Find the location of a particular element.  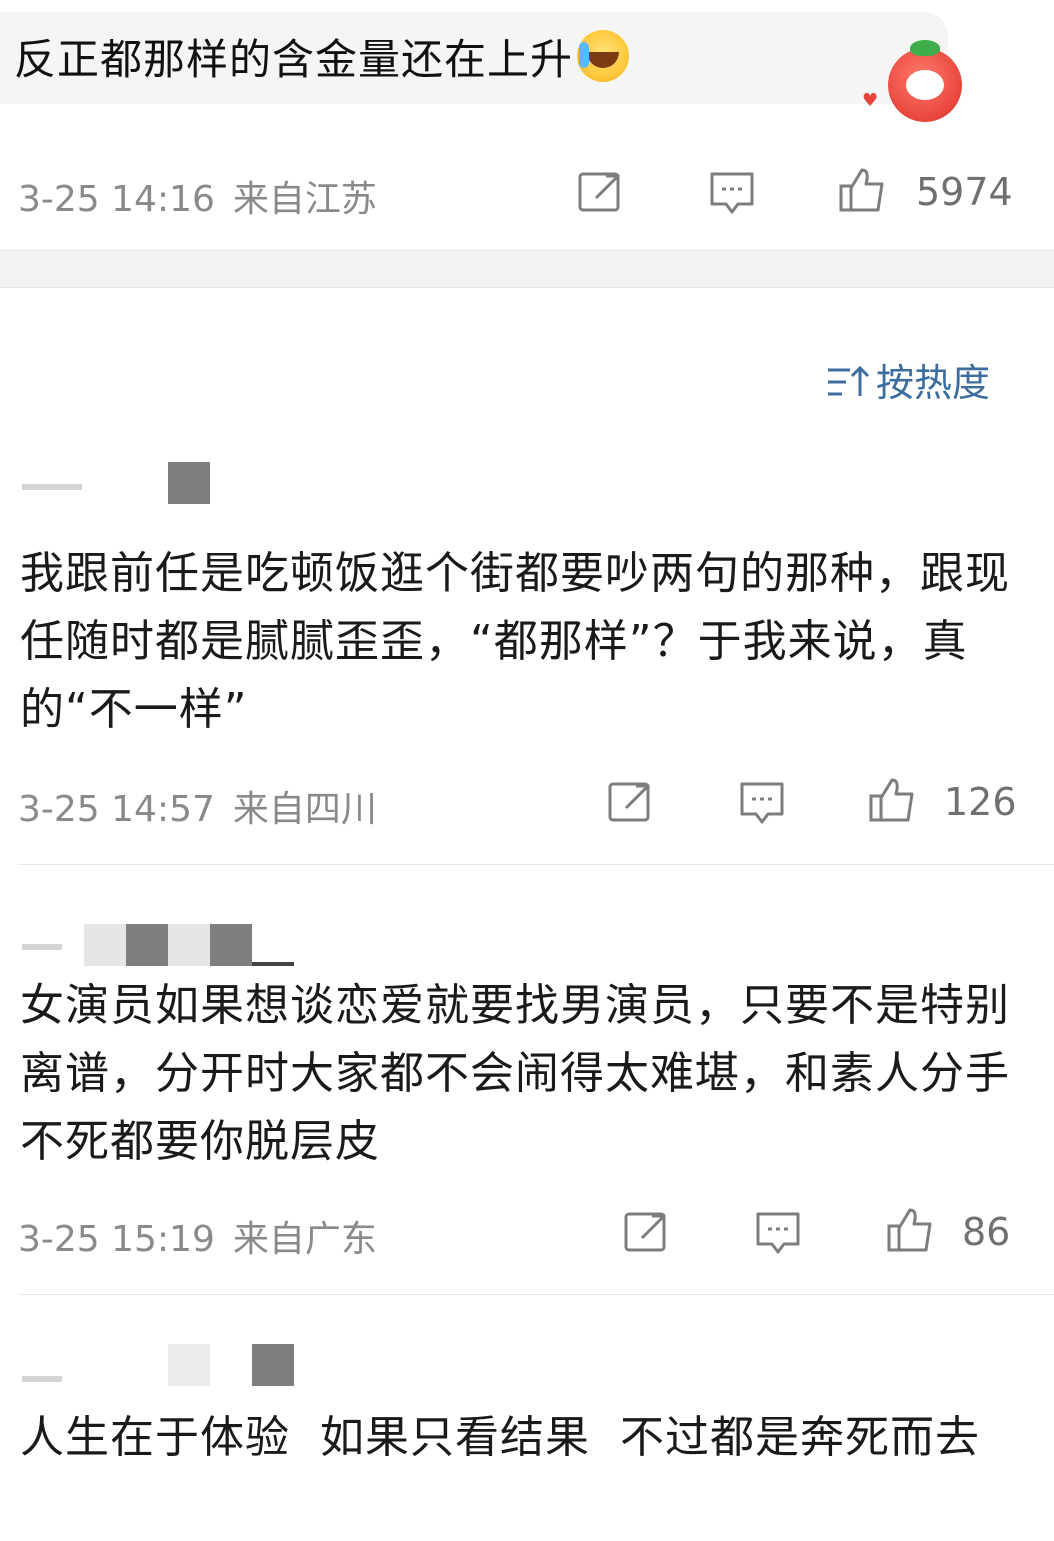

user-badge is located at coordinates (273, 1365).